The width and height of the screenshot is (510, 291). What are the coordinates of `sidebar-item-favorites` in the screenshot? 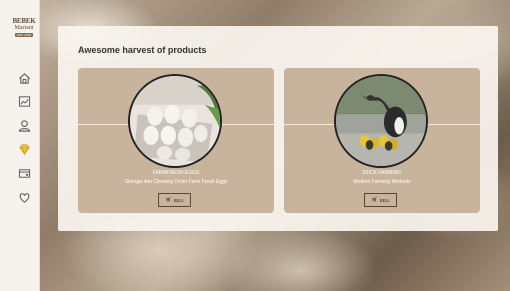 It's located at (24, 197).